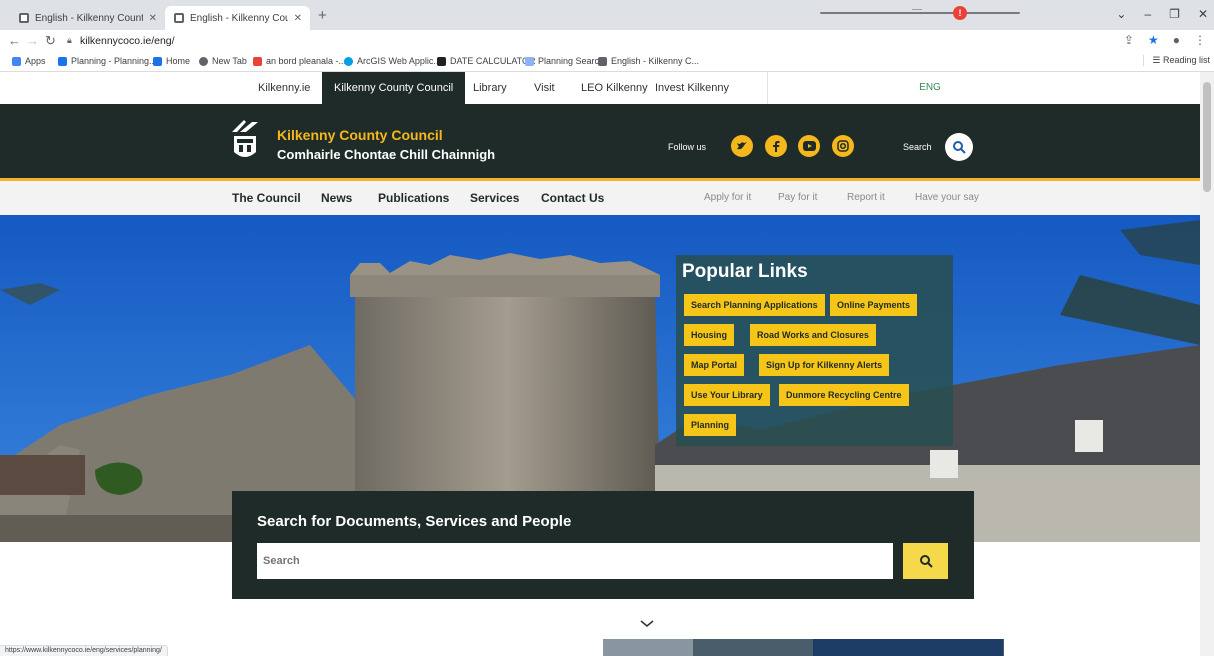  What do you see at coordinates (486, 61) in the screenshot?
I see `bookmark-item: DATE CALCULATOR` at bounding box center [486, 61].